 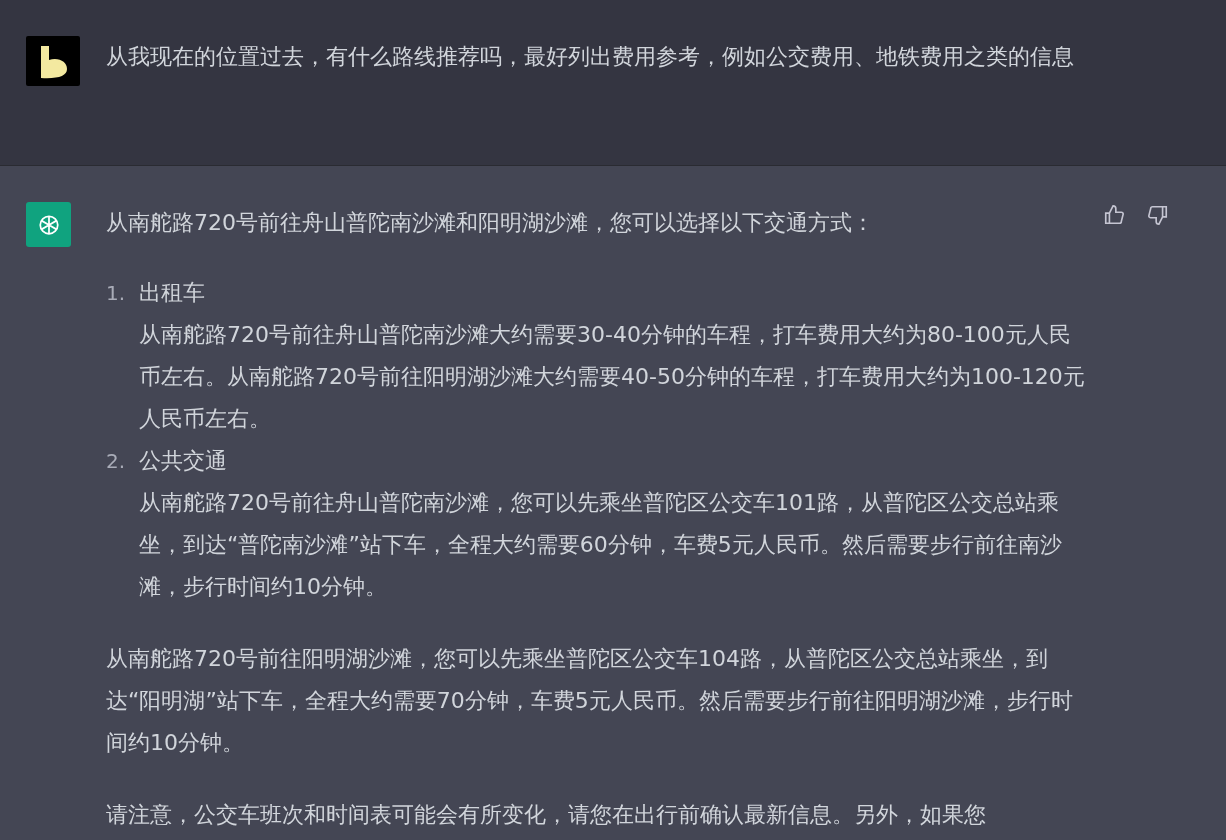 I want to click on assistant-intro-text: 从南舵路720号前往舟山普陀南沙滩和阳明湖沙滩，您可以选择以下交通方式：, so click(x=490, y=223).